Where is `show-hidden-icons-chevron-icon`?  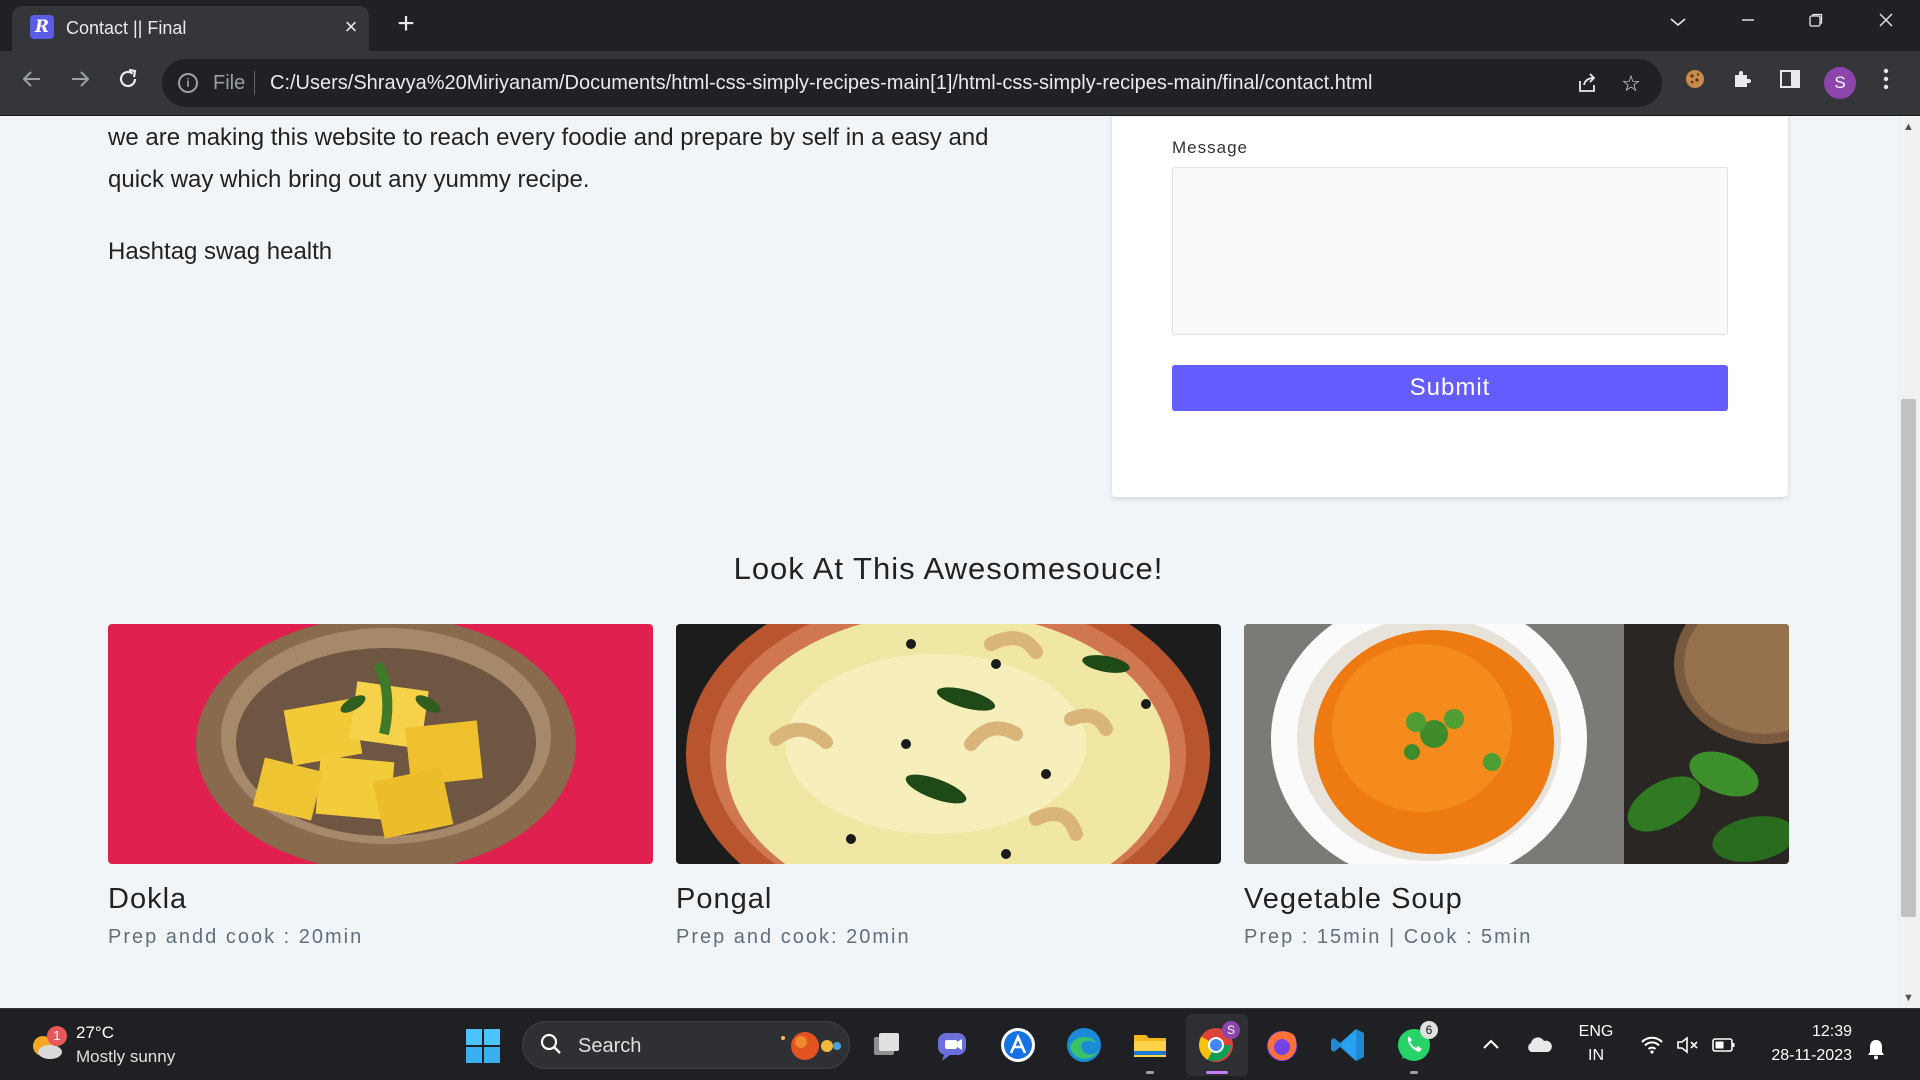 show-hidden-icons-chevron-icon is located at coordinates (1491, 1044).